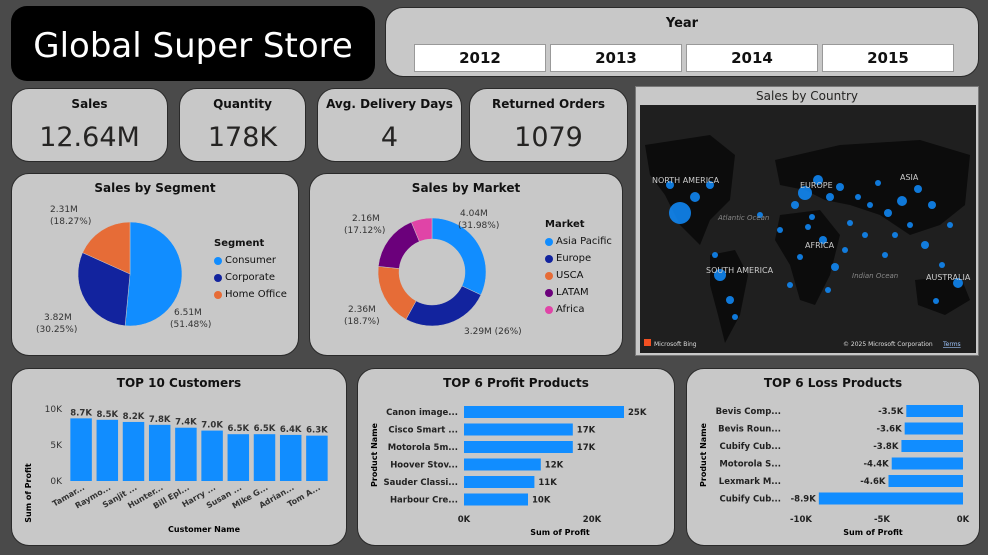  I want to click on legend-item-latam: LATAM, so click(578, 292).